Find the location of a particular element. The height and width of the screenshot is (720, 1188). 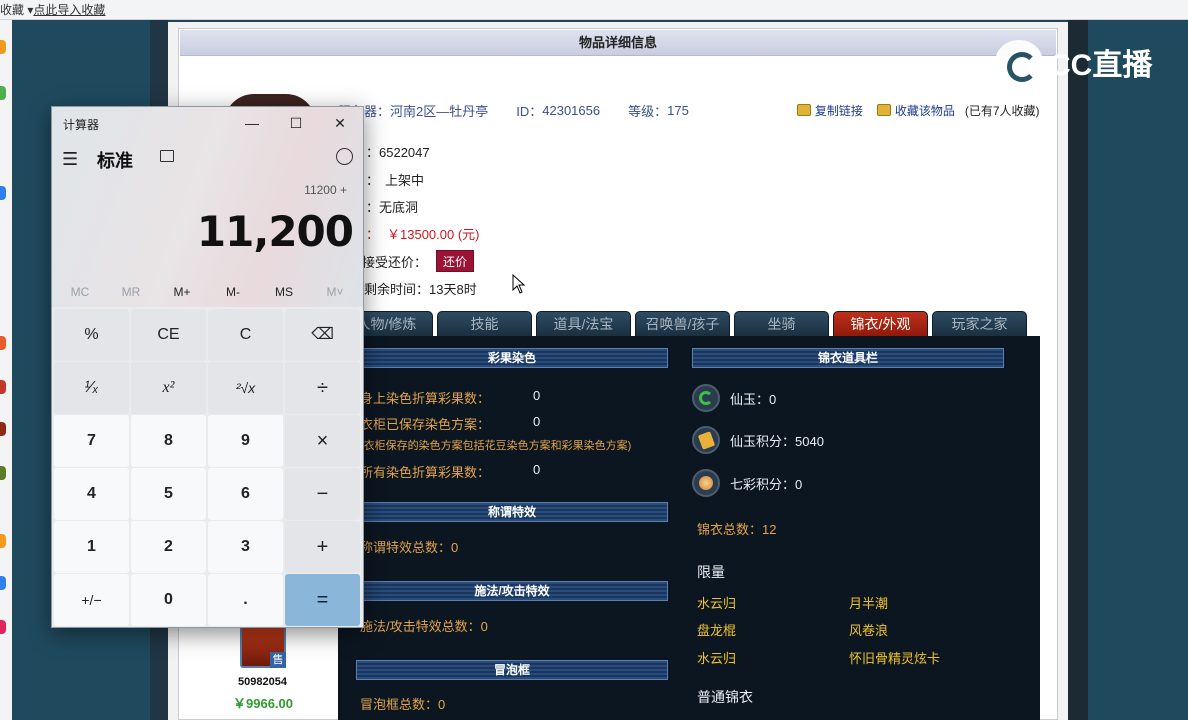

digit-3-button: 3 is located at coordinates (245, 547).